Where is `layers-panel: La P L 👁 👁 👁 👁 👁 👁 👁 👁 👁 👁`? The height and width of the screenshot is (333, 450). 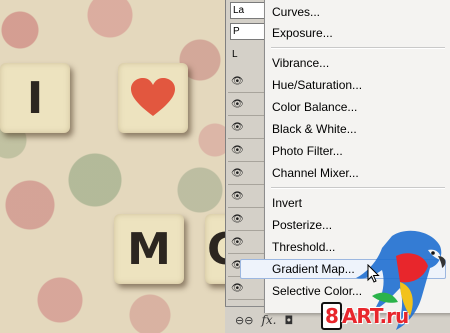
layers-panel: La P L 👁 👁 👁 👁 👁 👁 👁 👁 👁 👁 is located at coordinates (245, 166).